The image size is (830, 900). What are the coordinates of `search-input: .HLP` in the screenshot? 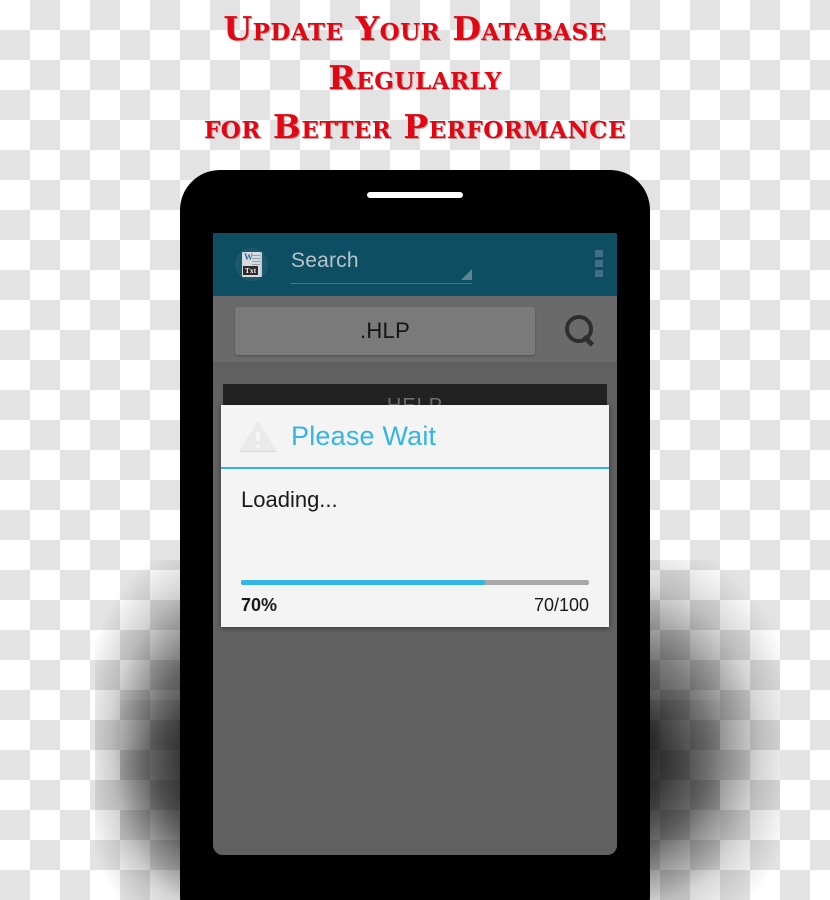 It's located at (385, 331).